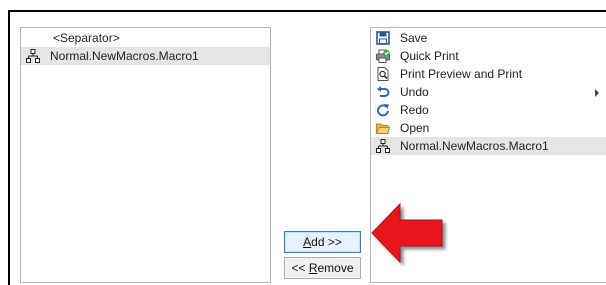 The width and height of the screenshot is (606, 285). Describe the element at coordinates (414, 92) in the screenshot. I see `list-item-label: Undo` at that location.